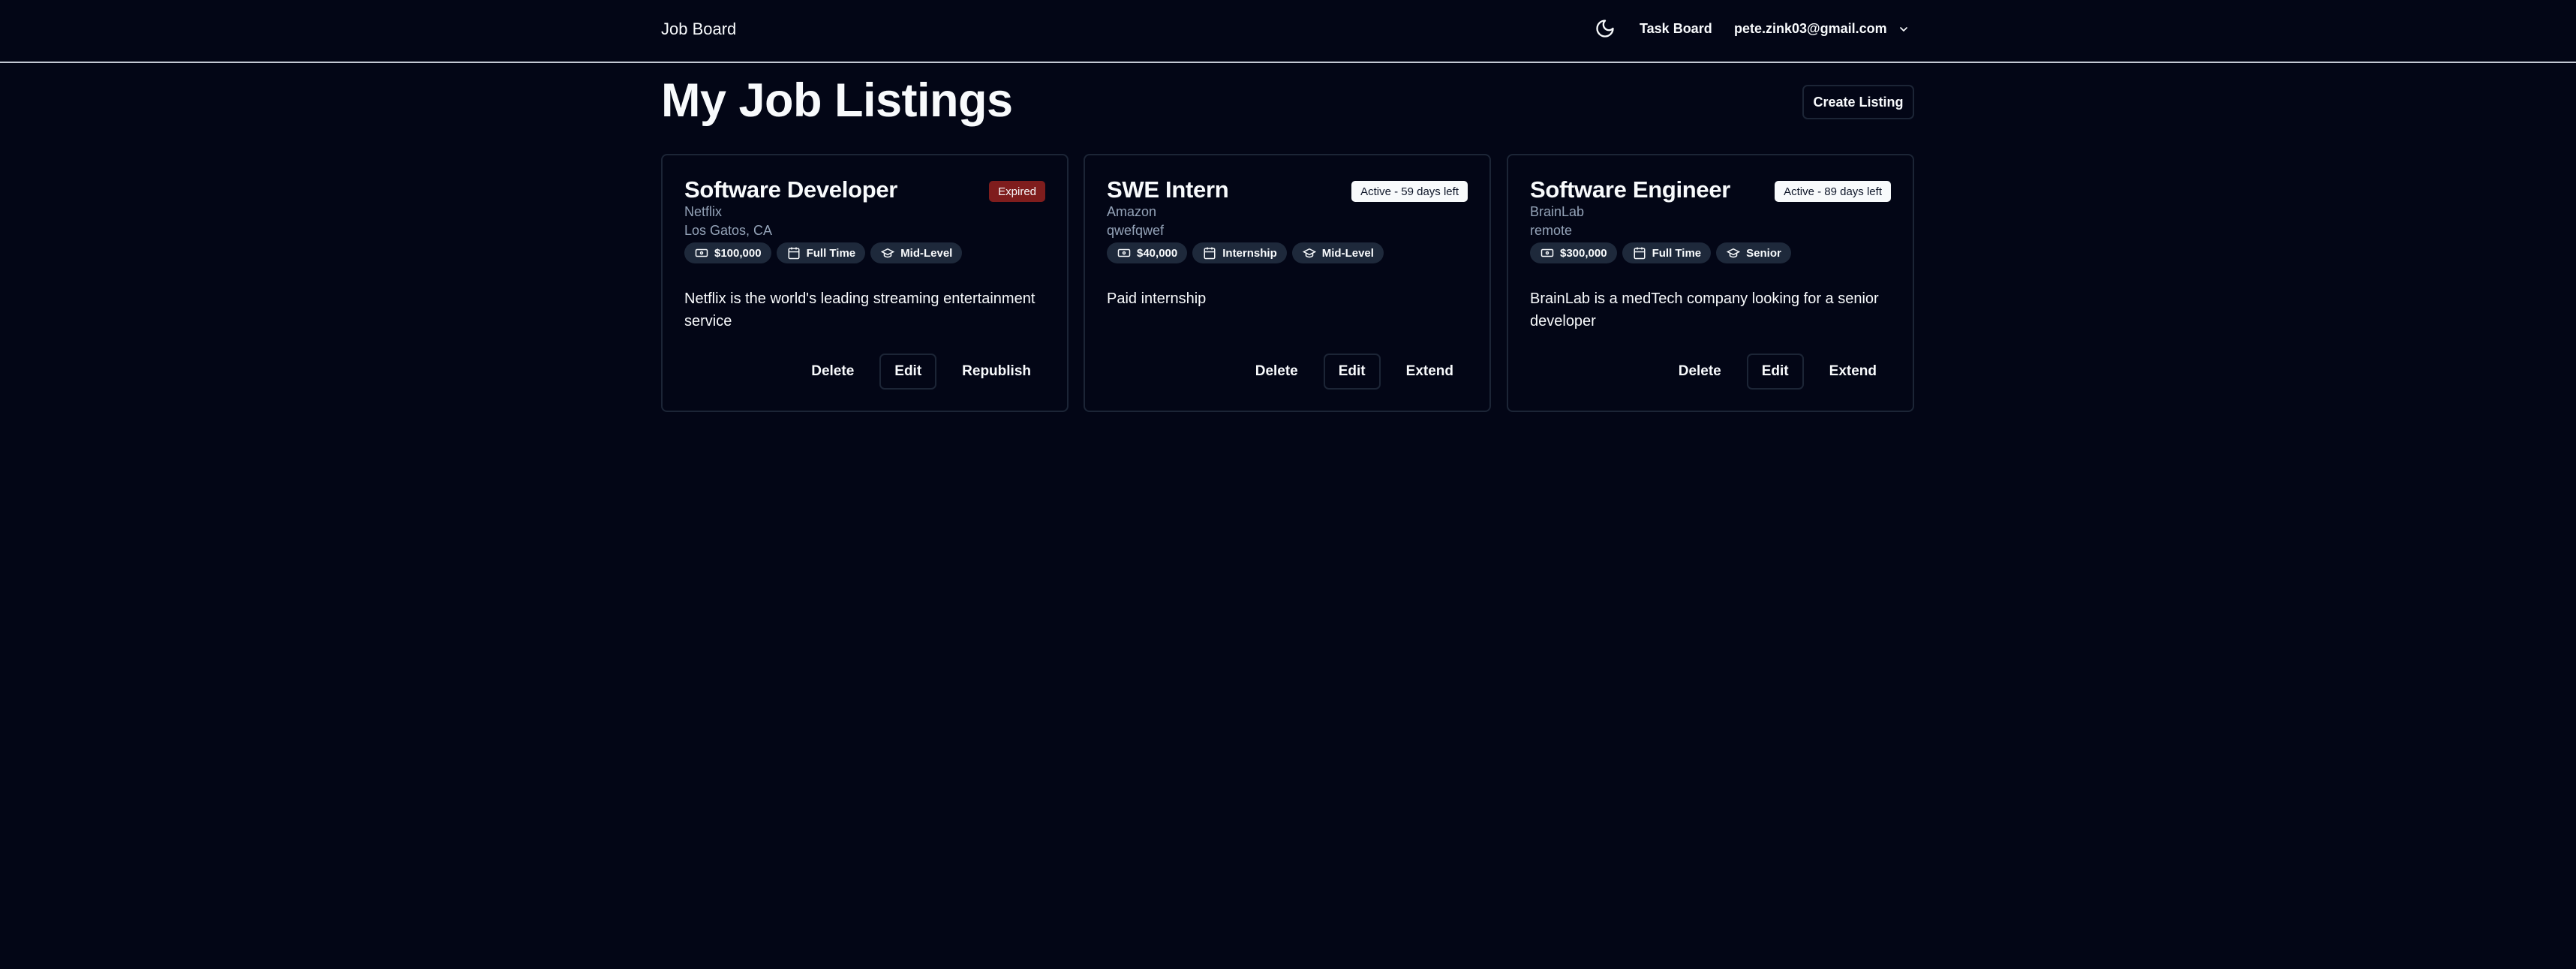  Describe the element at coordinates (837, 100) in the screenshot. I see `page-title: My Job Listings` at that location.